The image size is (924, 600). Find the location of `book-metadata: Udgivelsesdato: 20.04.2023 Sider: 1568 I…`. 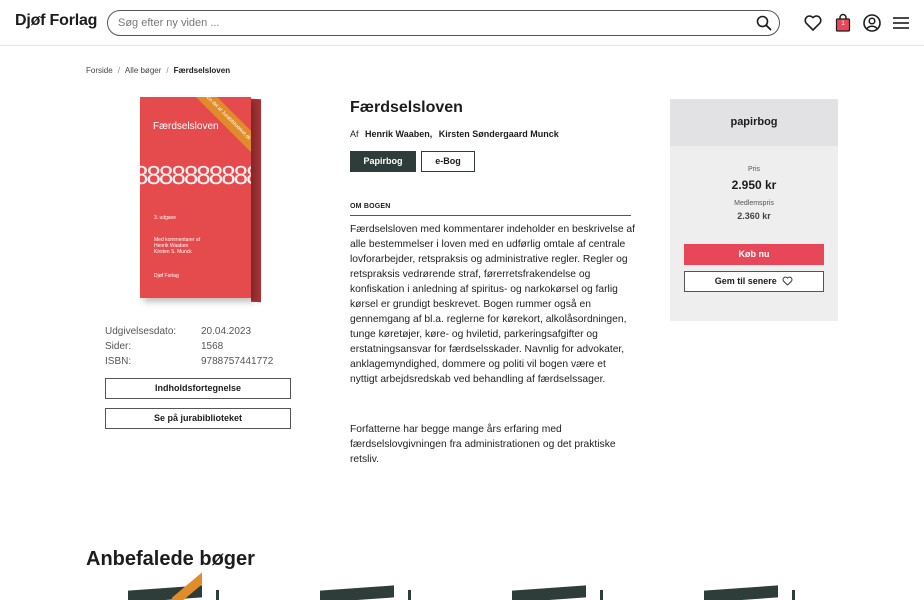

book-metadata: Udgivelsesdato: 20.04.2023 Sider: 1568 I… is located at coordinates (200, 348).